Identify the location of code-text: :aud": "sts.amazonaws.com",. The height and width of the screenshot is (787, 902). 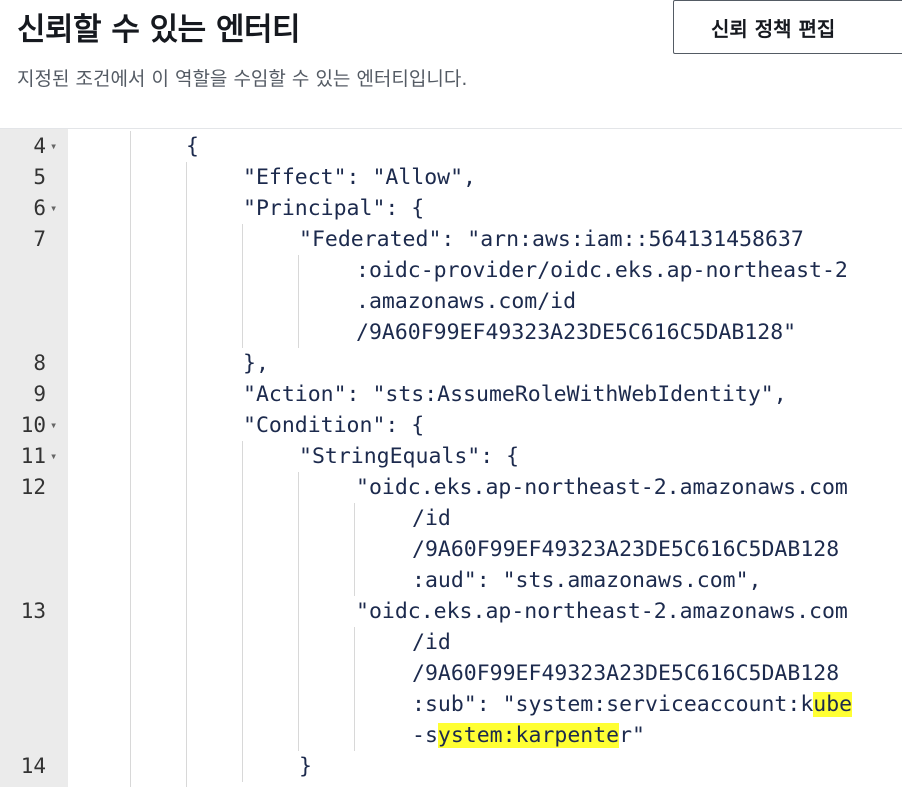
(587, 580).